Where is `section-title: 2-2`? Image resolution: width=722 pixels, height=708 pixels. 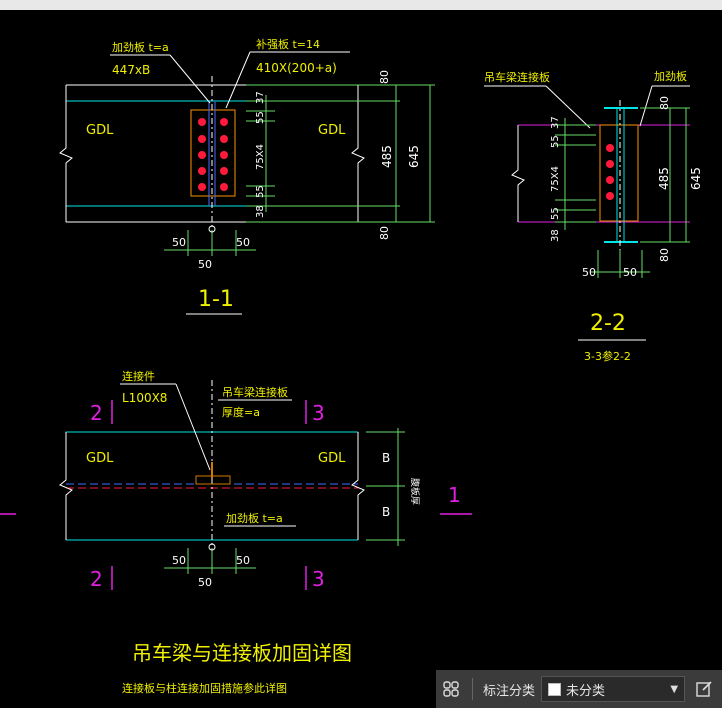 section-title: 2-2 is located at coordinates (608, 323).